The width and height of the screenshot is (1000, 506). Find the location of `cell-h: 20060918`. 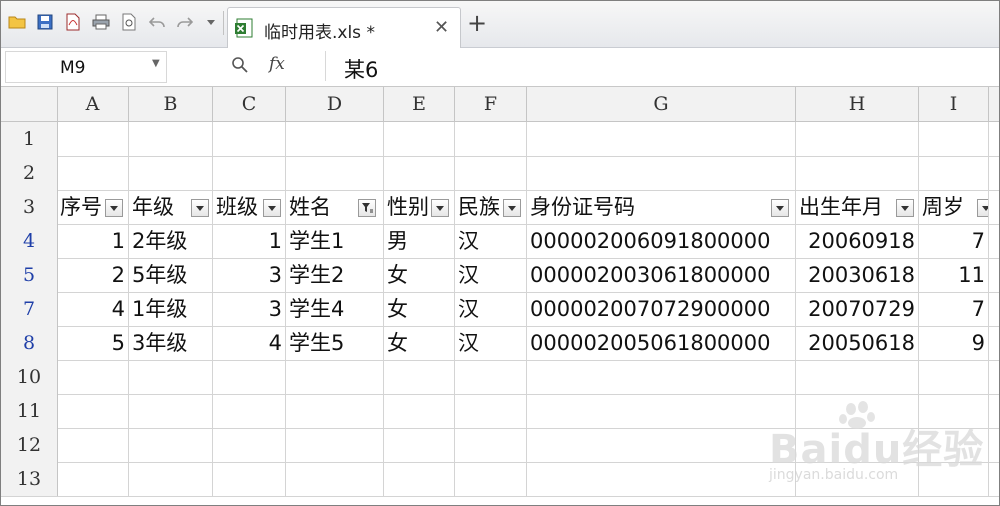

cell-h: 20060918 is located at coordinates (857, 241).